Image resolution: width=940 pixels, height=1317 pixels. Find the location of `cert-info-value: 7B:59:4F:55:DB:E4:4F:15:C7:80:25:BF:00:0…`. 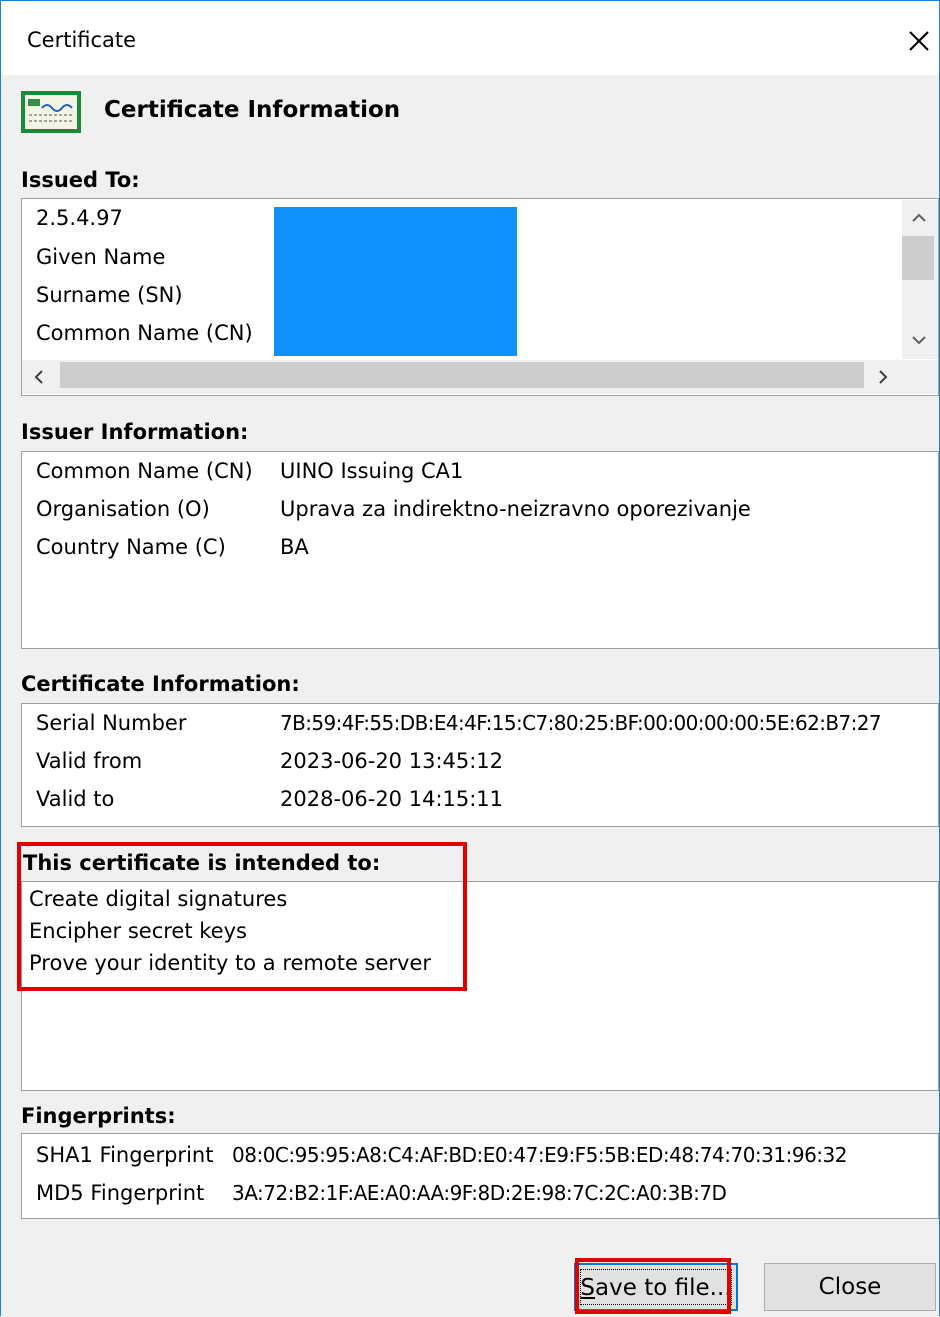

cert-info-value: 7B:59:4F:55:DB:E4:4F:15:C7:80:25:BF:00:0… is located at coordinates (581, 723).